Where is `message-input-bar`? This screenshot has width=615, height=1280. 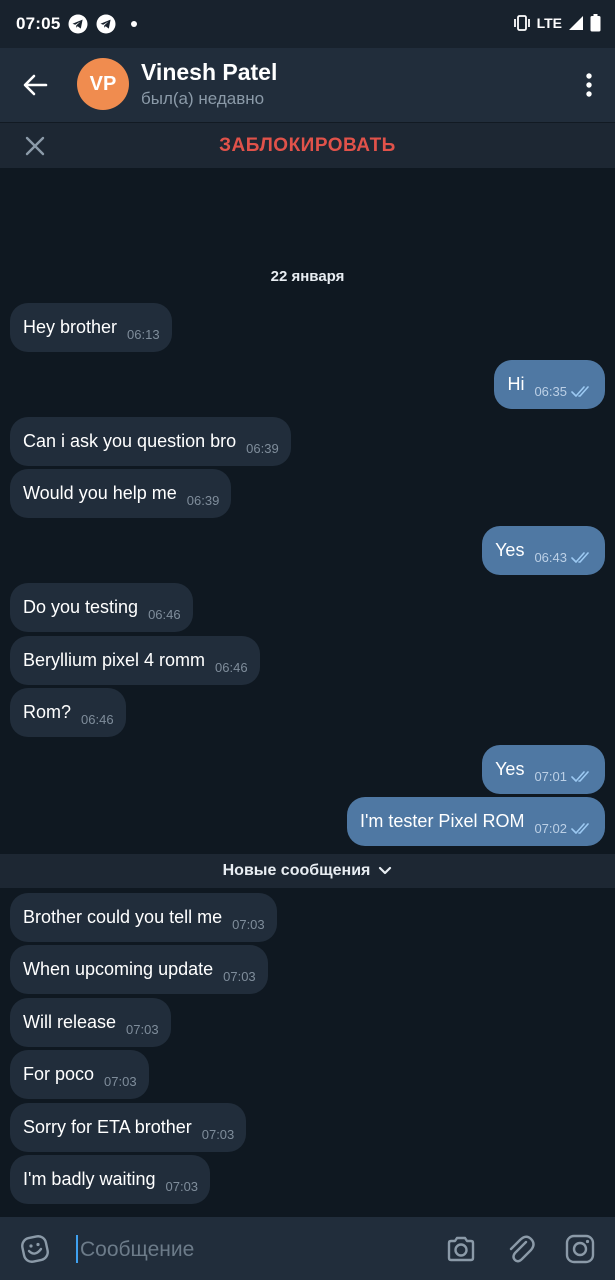 message-input-bar is located at coordinates (307, 1248).